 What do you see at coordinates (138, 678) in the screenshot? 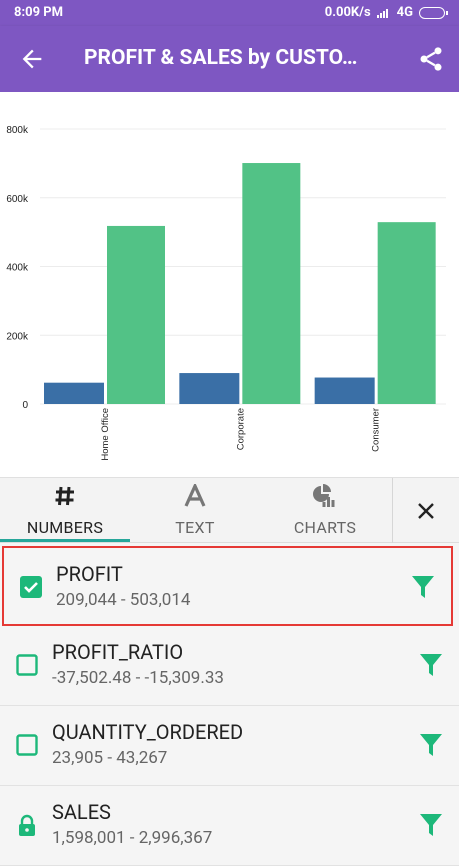
I see `field-range: -37,502.48 - -15,309.33` at bounding box center [138, 678].